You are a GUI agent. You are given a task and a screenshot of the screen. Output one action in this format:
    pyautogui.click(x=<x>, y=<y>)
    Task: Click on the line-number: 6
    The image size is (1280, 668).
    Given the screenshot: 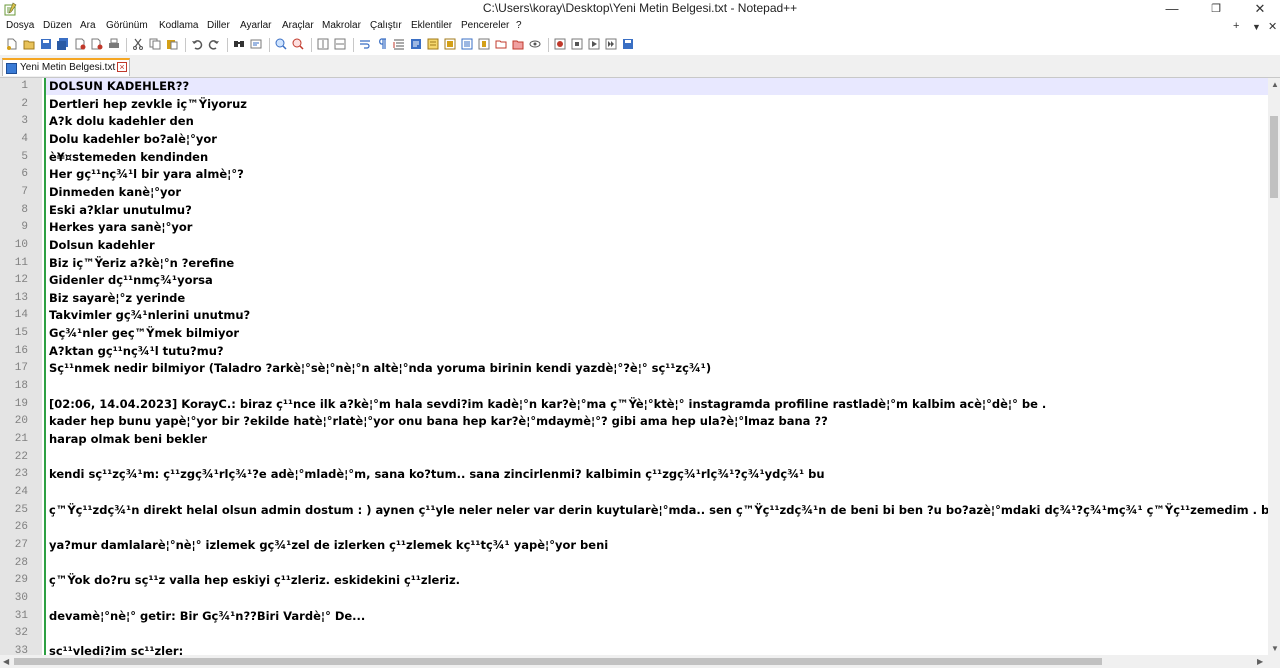 What is the action you would take?
    pyautogui.click(x=24, y=174)
    